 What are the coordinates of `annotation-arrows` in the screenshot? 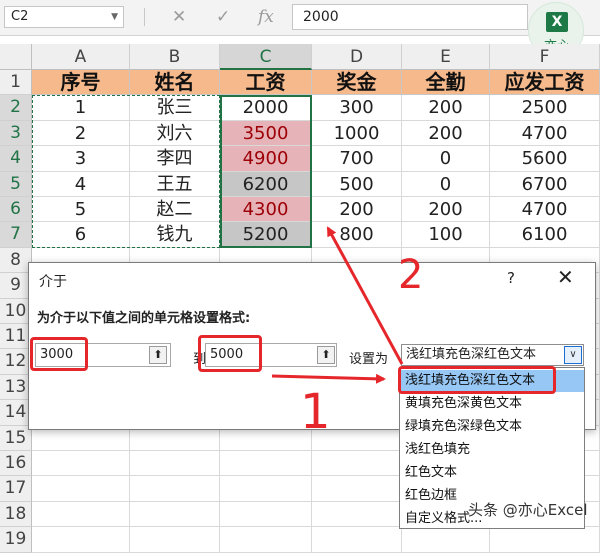 It's located at (337, 305).